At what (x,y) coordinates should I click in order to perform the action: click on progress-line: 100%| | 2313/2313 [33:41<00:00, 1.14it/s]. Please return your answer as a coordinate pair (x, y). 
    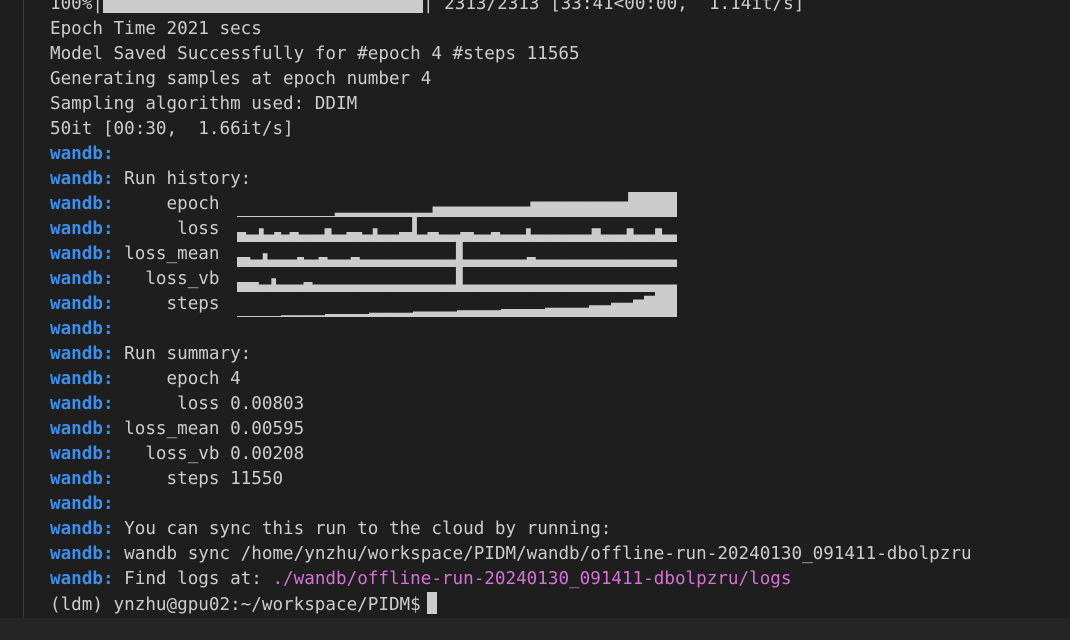
    Looking at the image, I should click on (511, 8).